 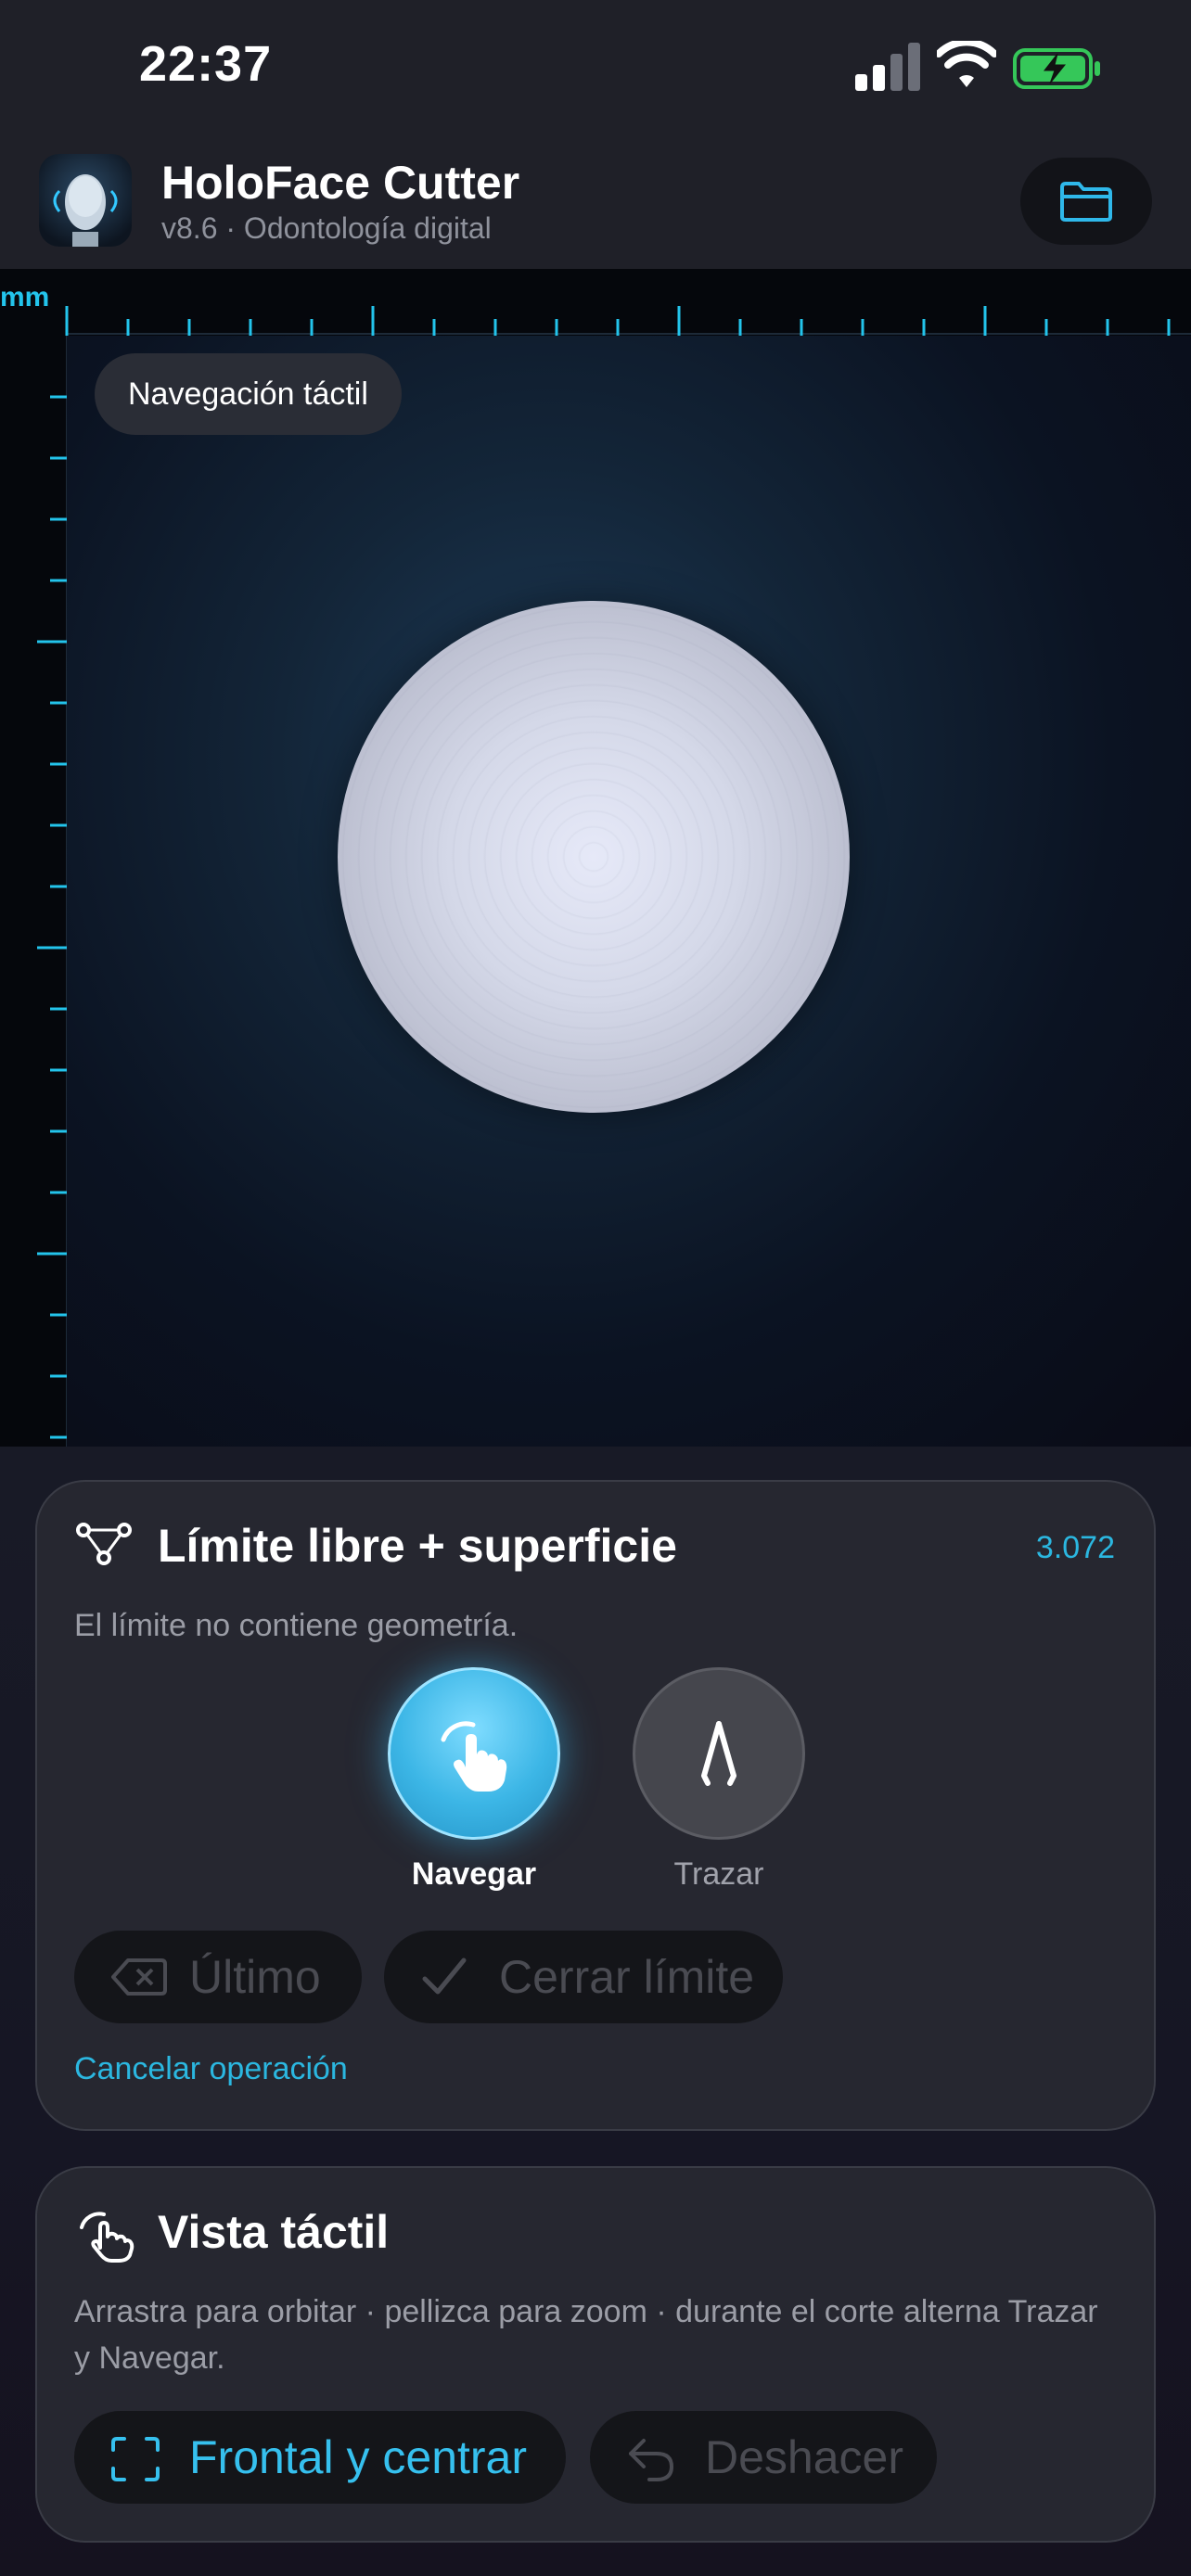 I want to click on navigation-mode-pill: Navegación táctil, so click(x=248, y=394).